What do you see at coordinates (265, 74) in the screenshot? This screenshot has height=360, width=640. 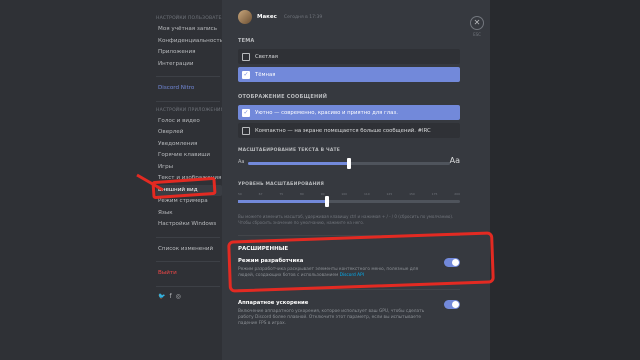 I see `theme-option-label: Тёмная` at bounding box center [265, 74].